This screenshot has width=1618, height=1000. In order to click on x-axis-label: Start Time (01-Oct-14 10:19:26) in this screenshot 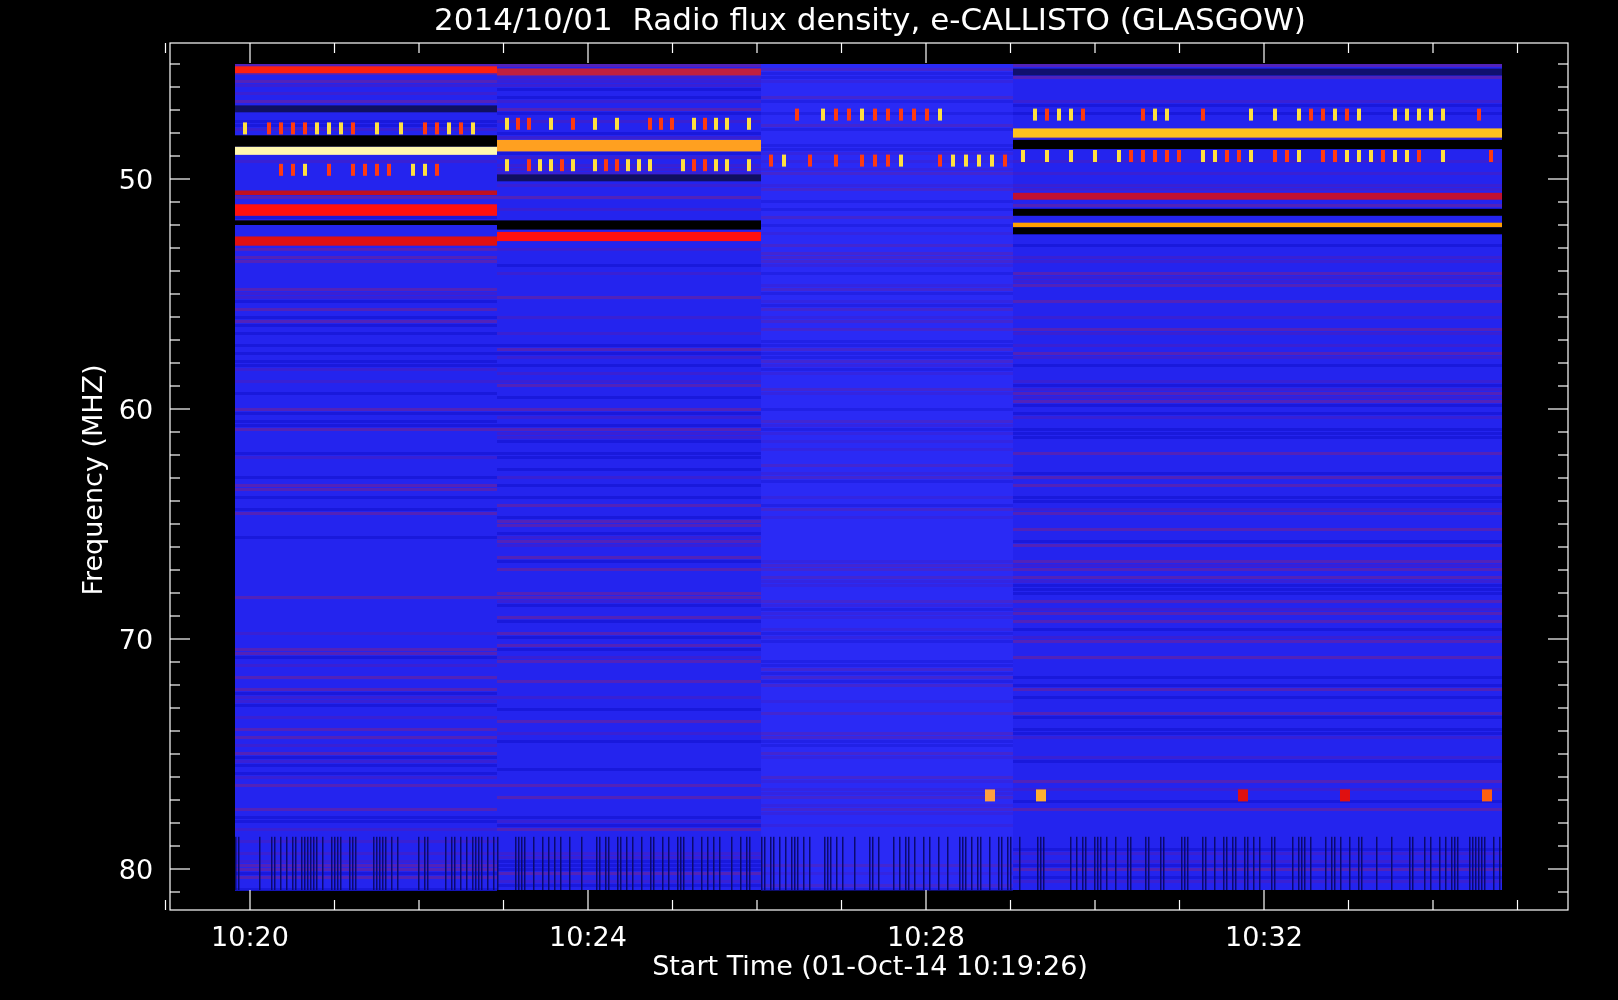, I will do `click(870, 965)`.